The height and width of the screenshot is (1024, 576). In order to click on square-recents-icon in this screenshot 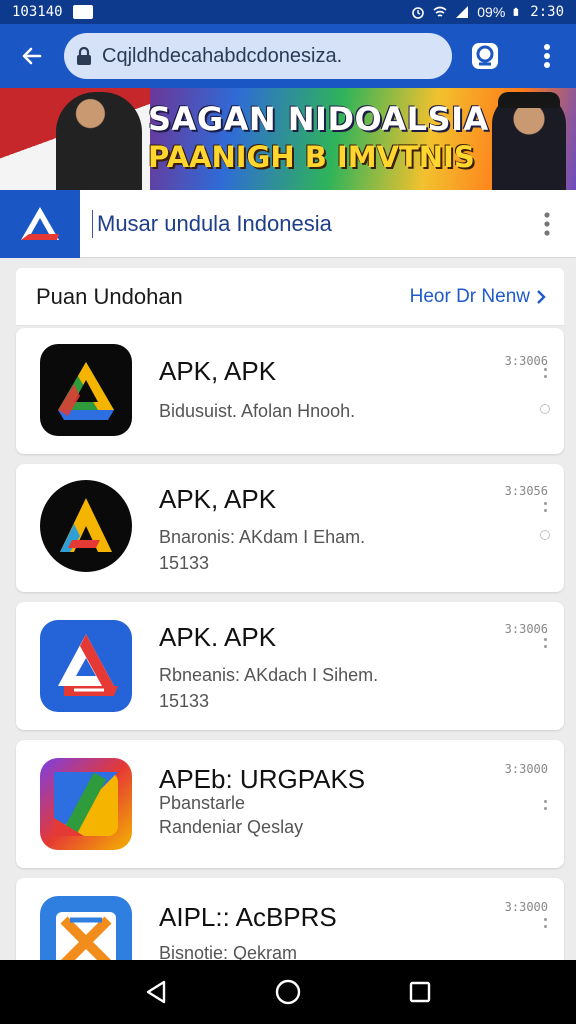, I will do `click(420, 992)`.